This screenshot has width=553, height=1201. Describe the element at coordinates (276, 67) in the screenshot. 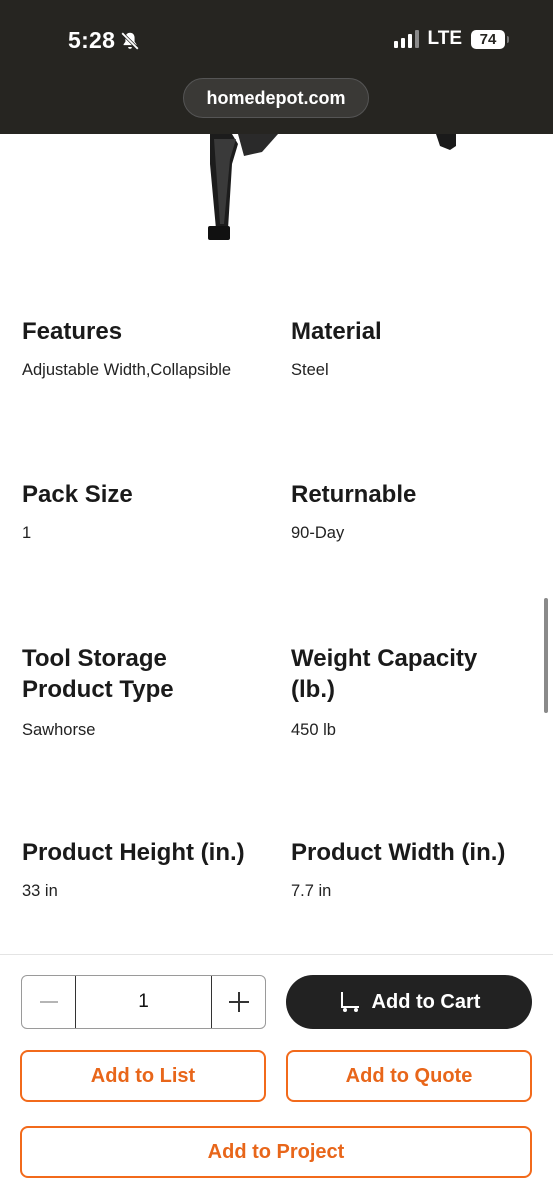

I see `status-bar: 5:28 LTE 74 homedepot.com` at that location.